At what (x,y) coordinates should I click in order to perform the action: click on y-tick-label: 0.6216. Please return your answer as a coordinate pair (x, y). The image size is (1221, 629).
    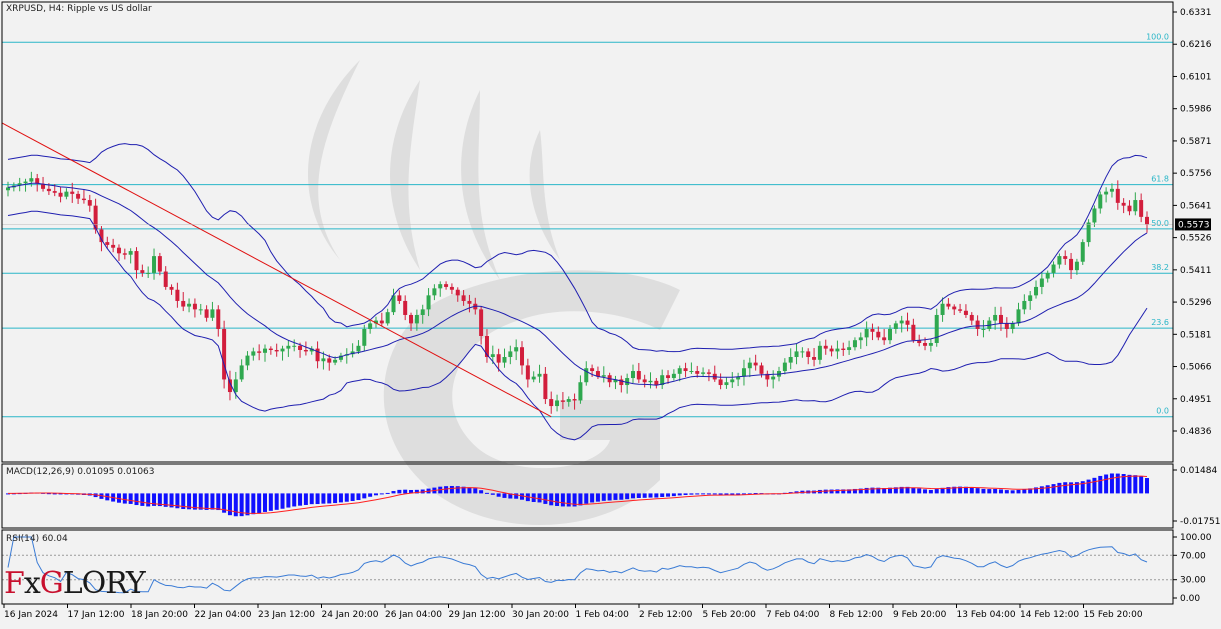
    Looking at the image, I should click on (1196, 45).